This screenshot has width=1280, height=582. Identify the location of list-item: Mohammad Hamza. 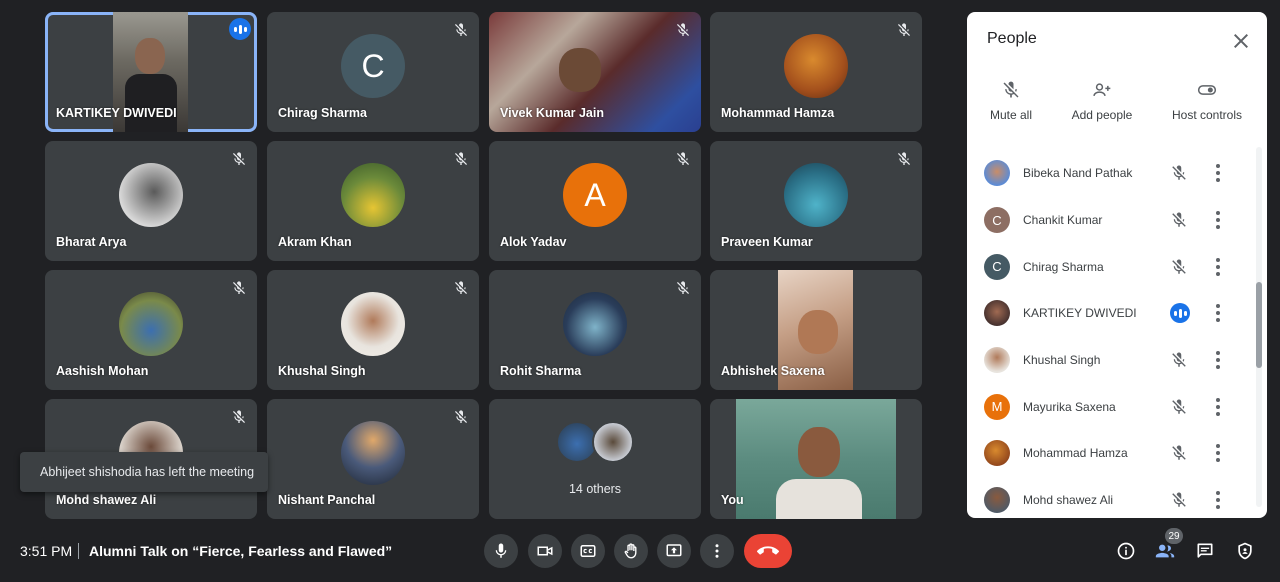
(1111, 453).